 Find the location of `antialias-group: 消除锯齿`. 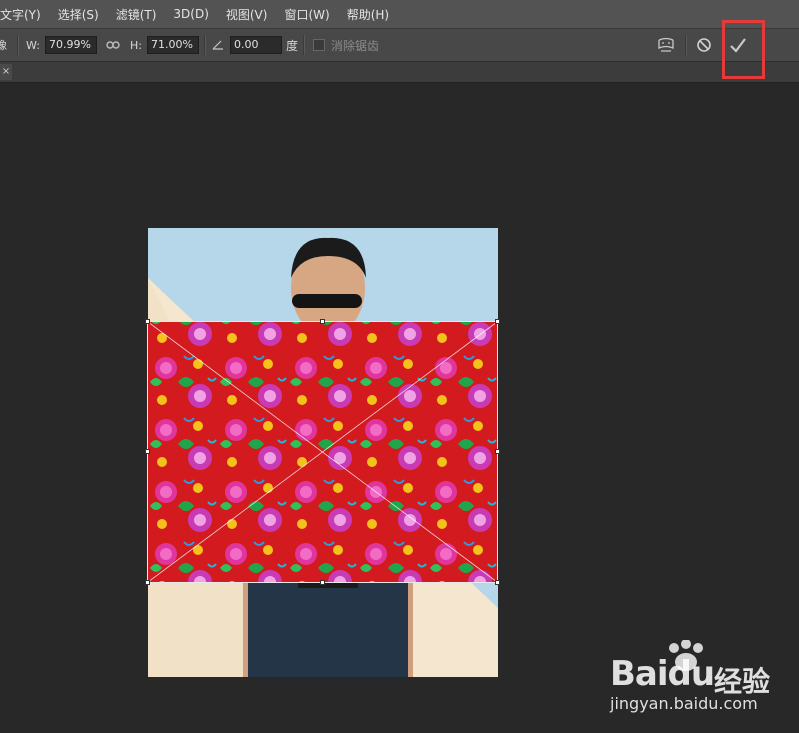

antialias-group: 消除锯齿 is located at coordinates (346, 45).